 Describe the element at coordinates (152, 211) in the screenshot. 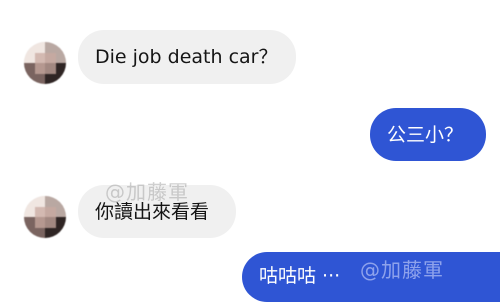

I see `message-text: 你讀出來看看` at that location.